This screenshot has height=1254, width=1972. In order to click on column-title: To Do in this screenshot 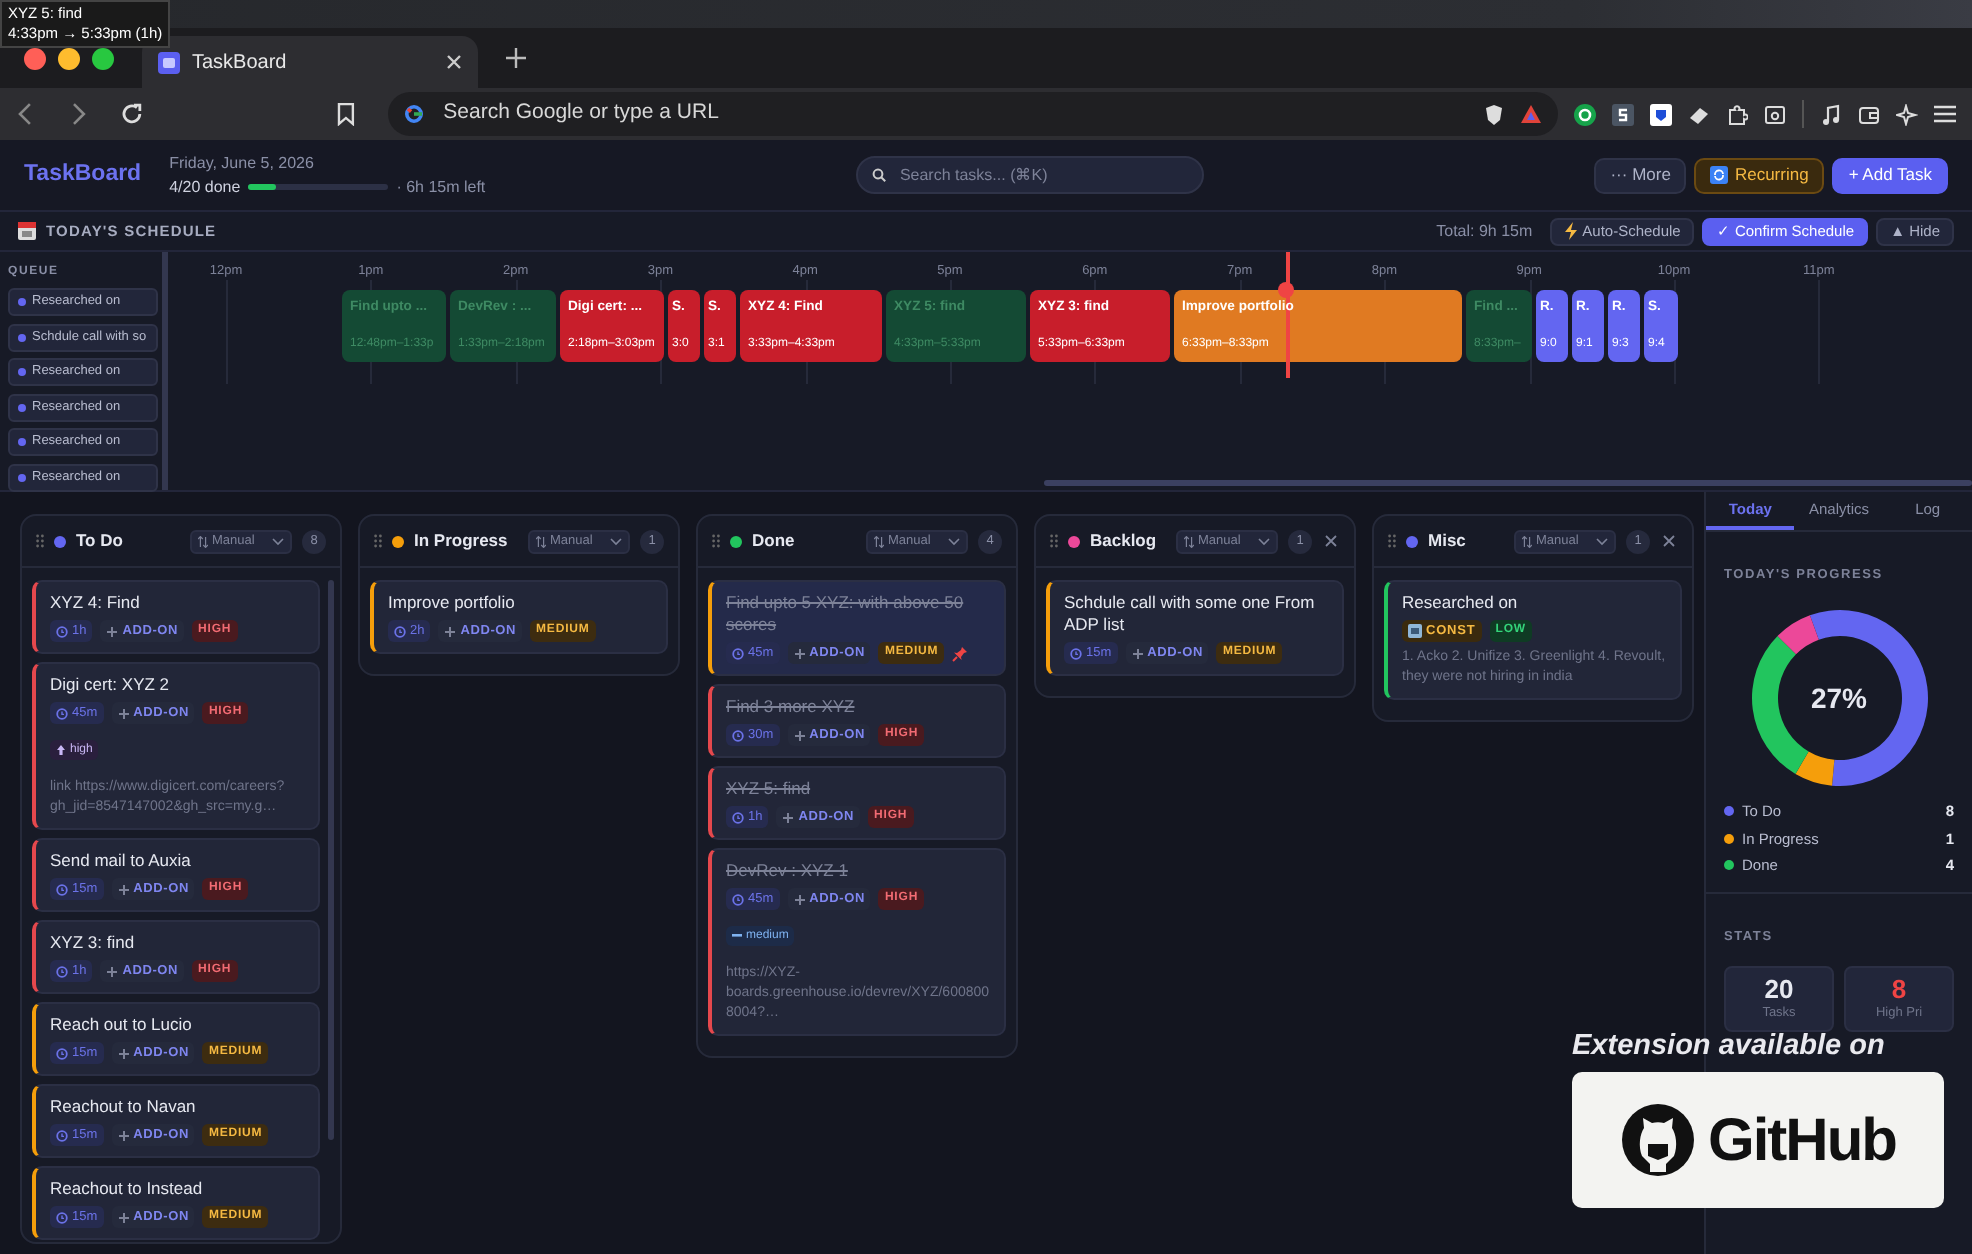, I will do `click(99, 541)`.